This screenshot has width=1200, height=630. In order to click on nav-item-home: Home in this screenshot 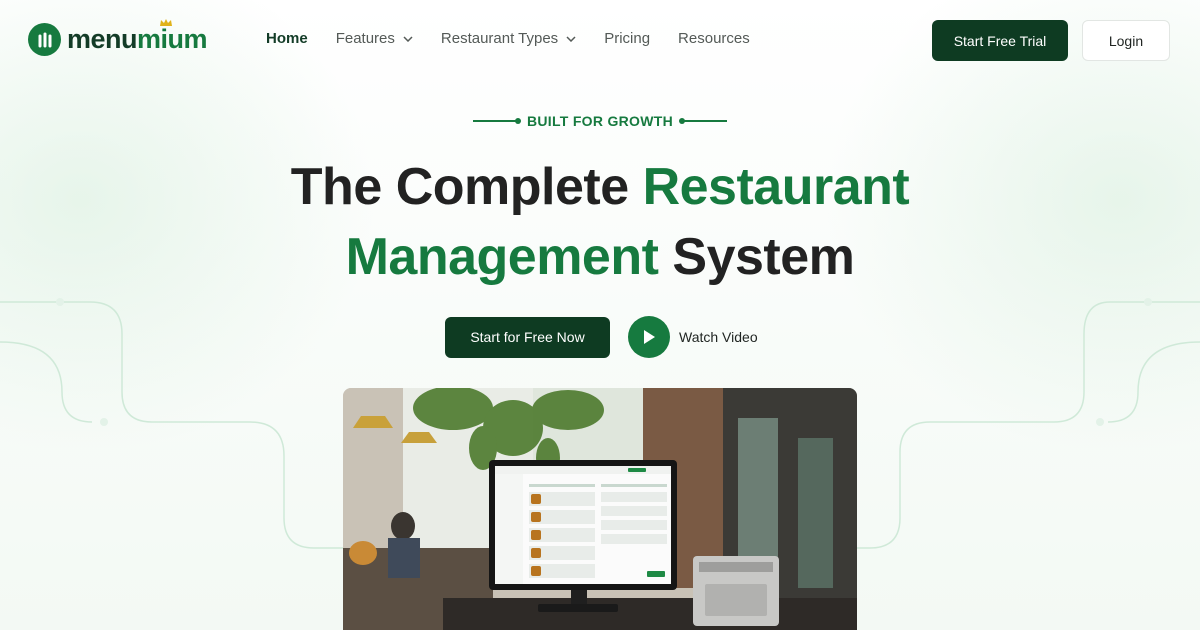, I will do `click(287, 38)`.